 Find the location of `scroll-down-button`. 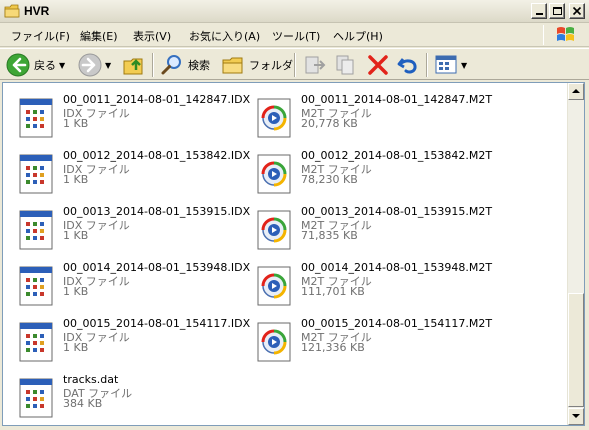

scroll-down-button is located at coordinates (576, 416).